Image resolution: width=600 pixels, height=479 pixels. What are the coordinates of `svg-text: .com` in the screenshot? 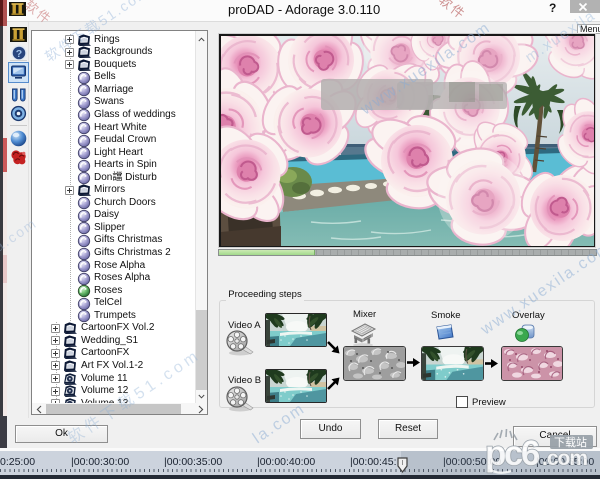 It's located at (564, 458).